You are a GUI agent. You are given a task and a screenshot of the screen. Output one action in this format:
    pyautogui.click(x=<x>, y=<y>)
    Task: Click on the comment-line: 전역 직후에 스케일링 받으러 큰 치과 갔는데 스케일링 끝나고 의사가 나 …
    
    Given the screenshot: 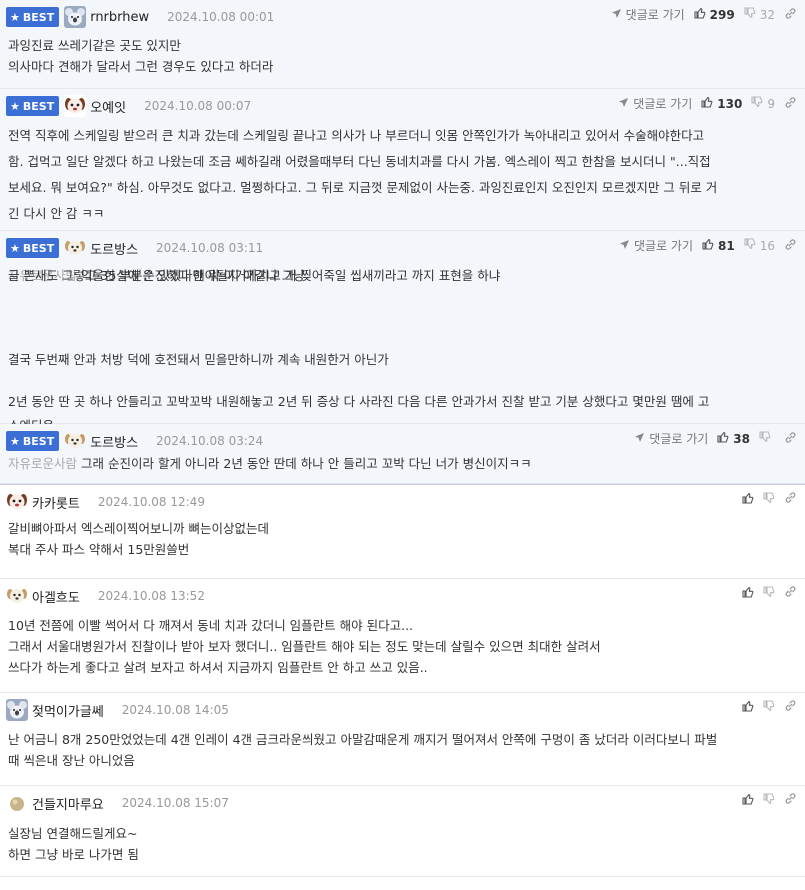 What is the action you would take?
    pyautogui.click(x=356, y=135)
    